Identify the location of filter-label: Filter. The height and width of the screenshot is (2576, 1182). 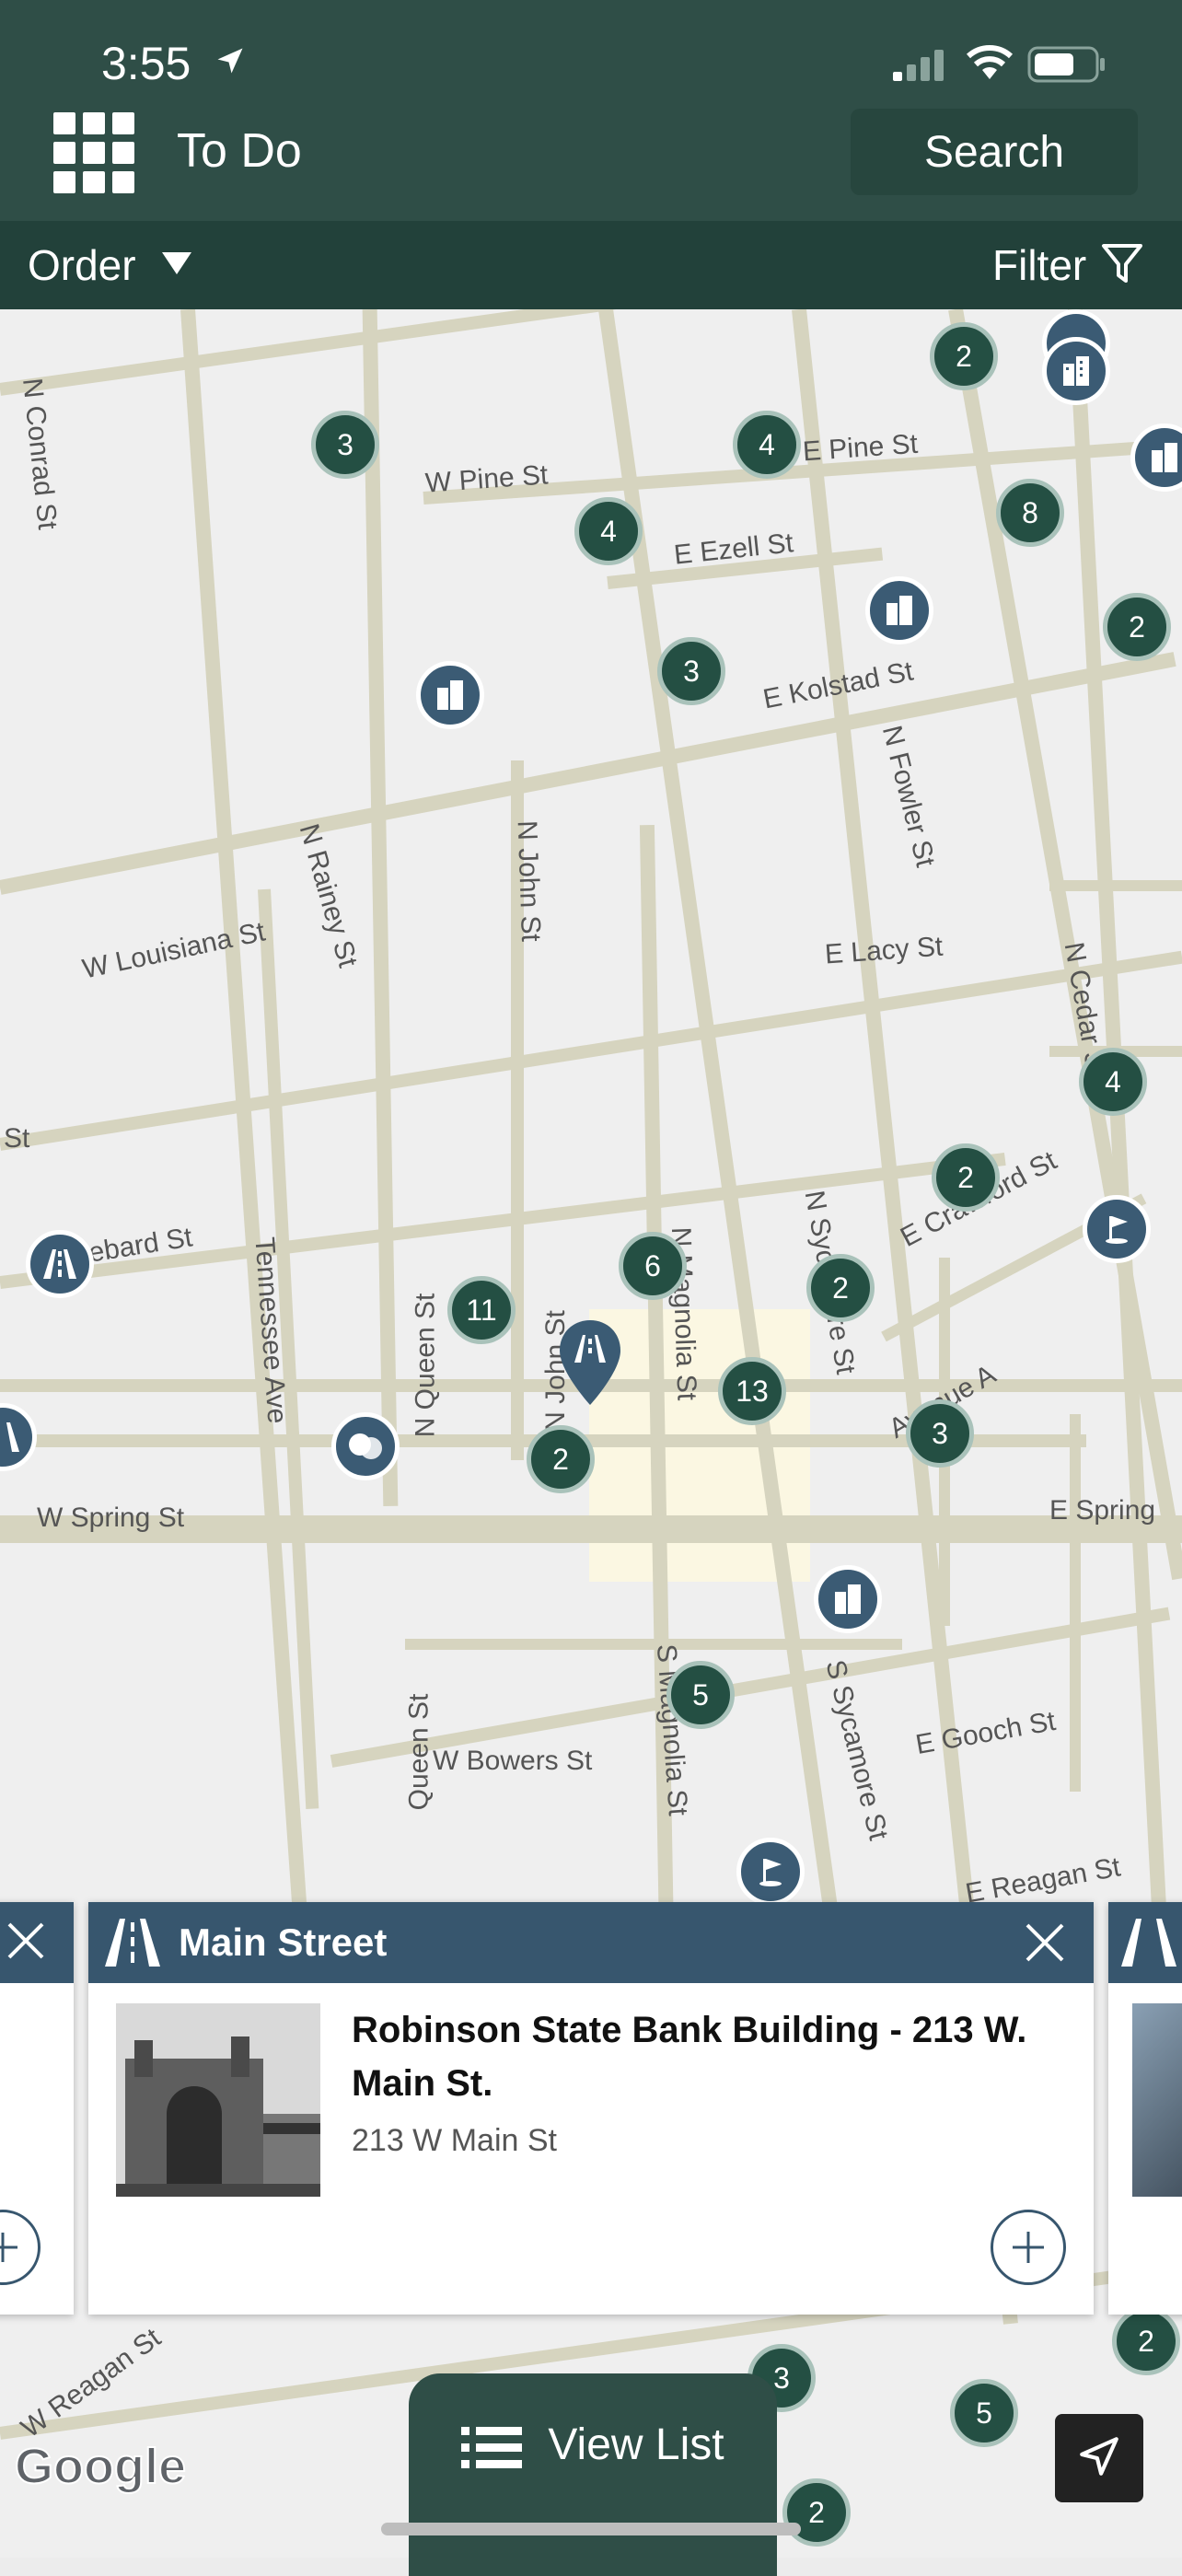
(1039, 265).